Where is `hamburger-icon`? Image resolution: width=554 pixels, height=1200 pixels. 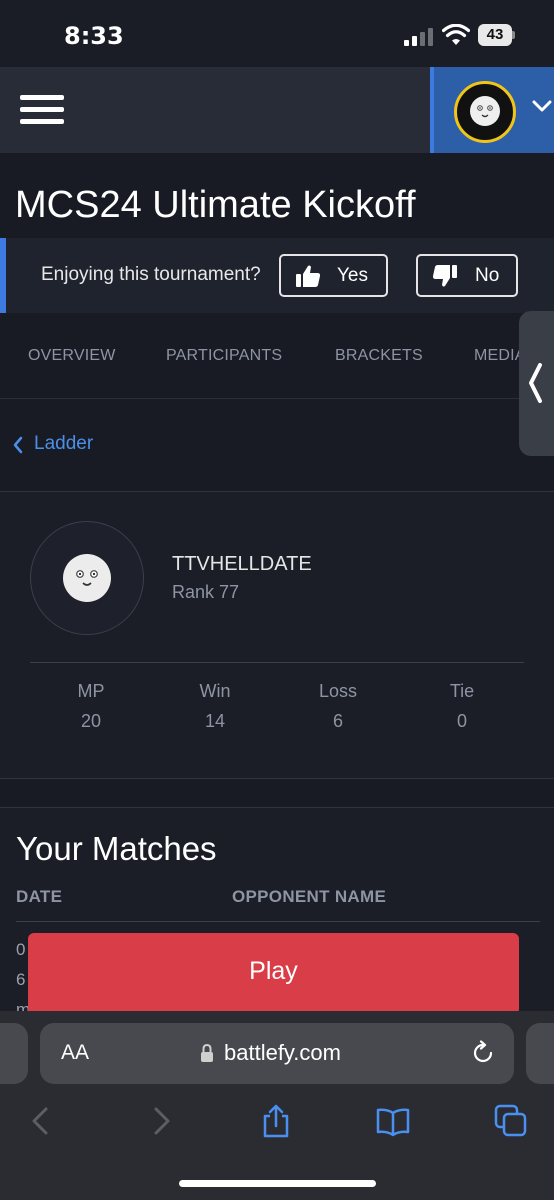
hamburger-icon is located at coordinates (43, 110).